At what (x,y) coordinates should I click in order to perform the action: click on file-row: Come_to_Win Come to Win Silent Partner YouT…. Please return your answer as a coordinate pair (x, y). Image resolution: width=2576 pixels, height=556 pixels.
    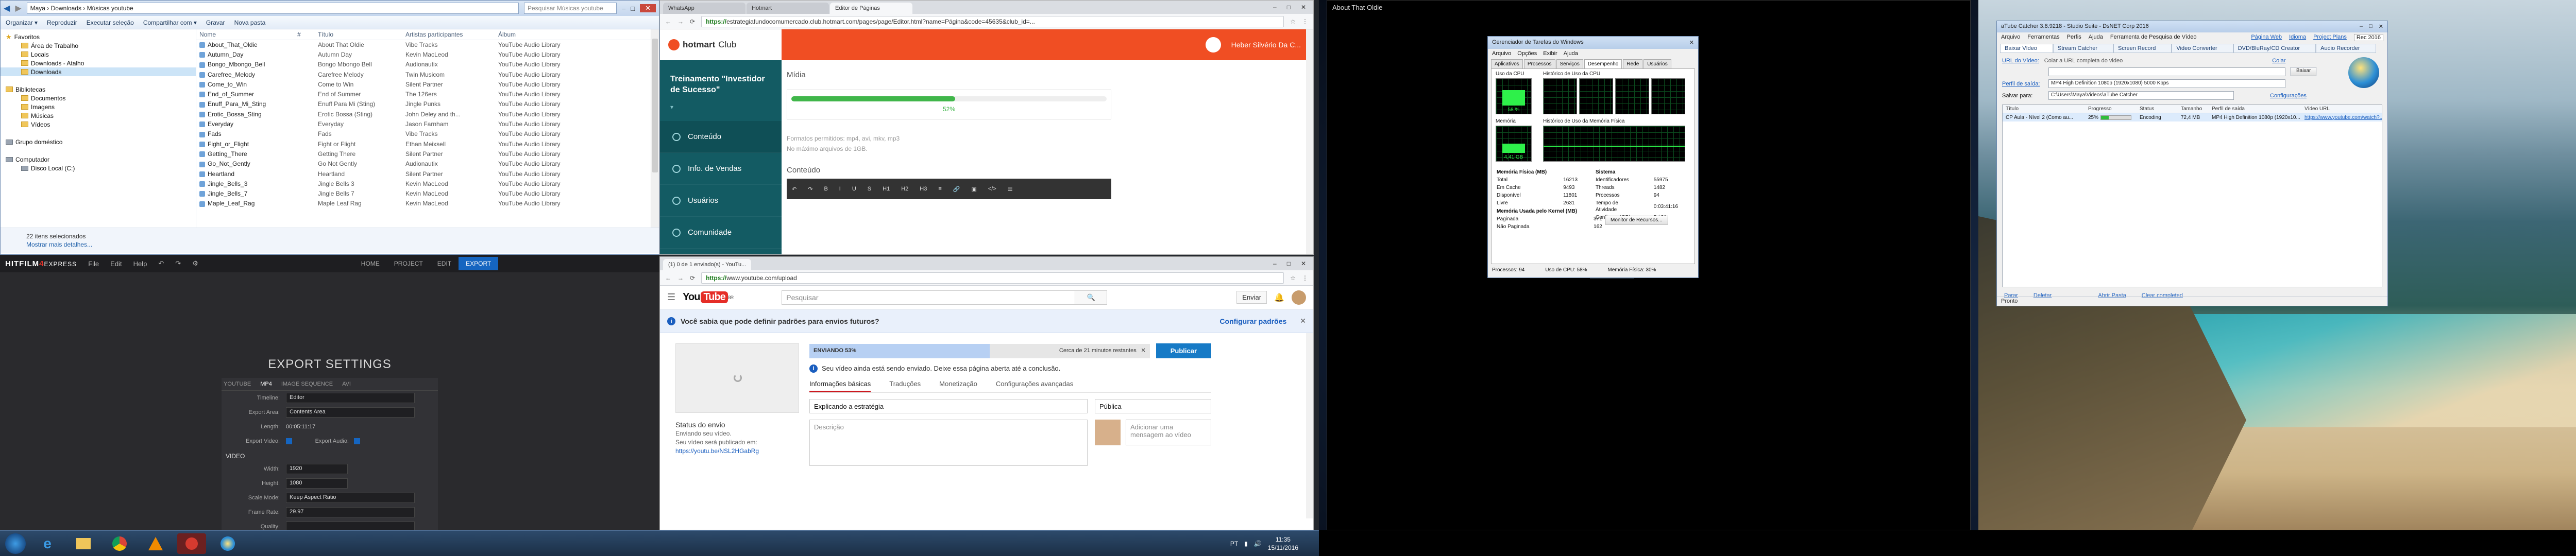
    Looking at the image, I should click on (427, 84).